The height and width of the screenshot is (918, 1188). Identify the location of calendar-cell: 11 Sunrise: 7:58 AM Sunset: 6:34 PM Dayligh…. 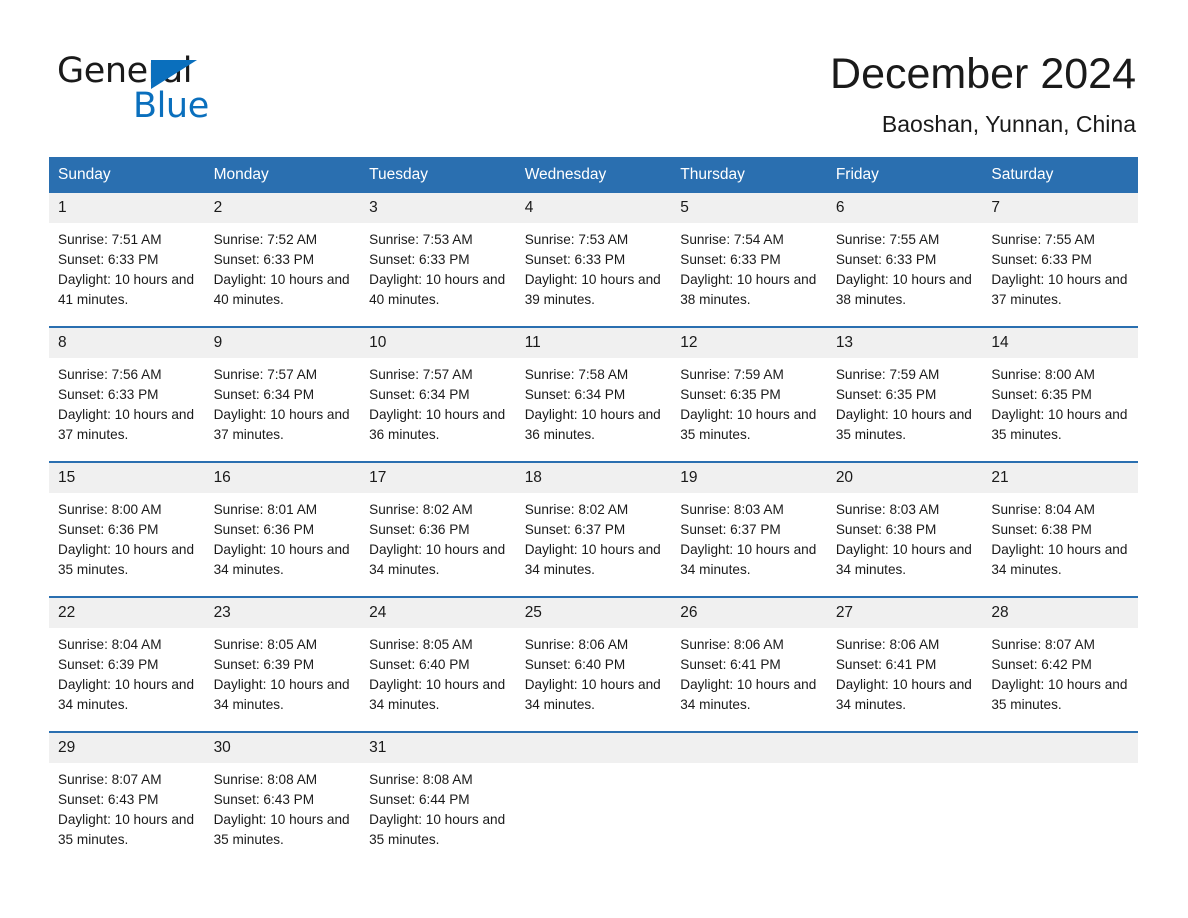
(593, 394).